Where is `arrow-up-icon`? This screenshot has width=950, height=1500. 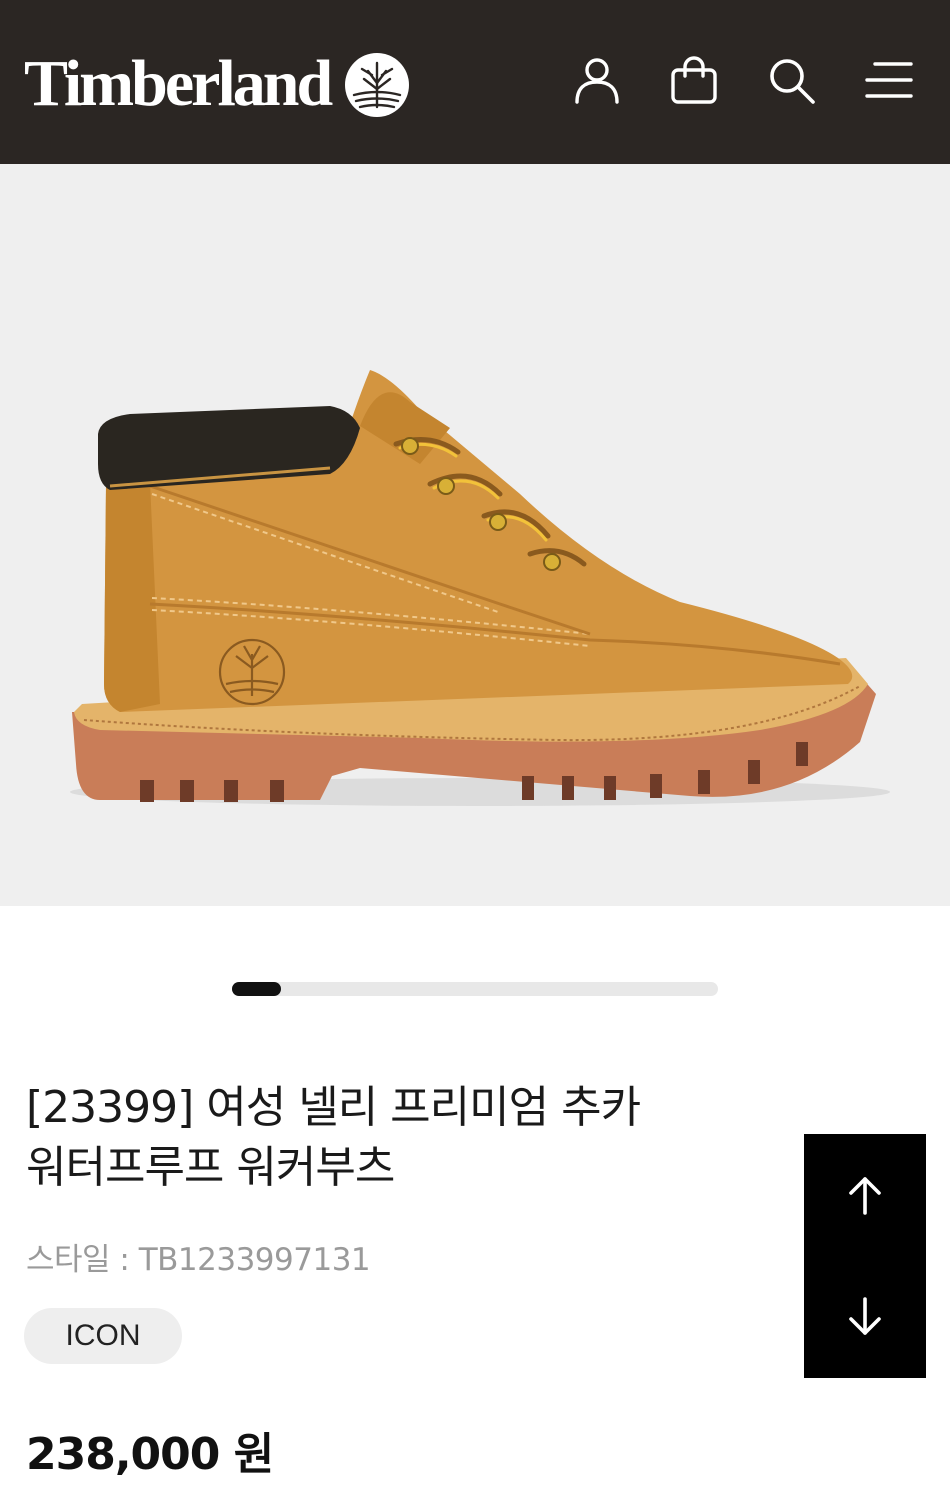
arrow-up-icon is located at coordinates (865, 1196).